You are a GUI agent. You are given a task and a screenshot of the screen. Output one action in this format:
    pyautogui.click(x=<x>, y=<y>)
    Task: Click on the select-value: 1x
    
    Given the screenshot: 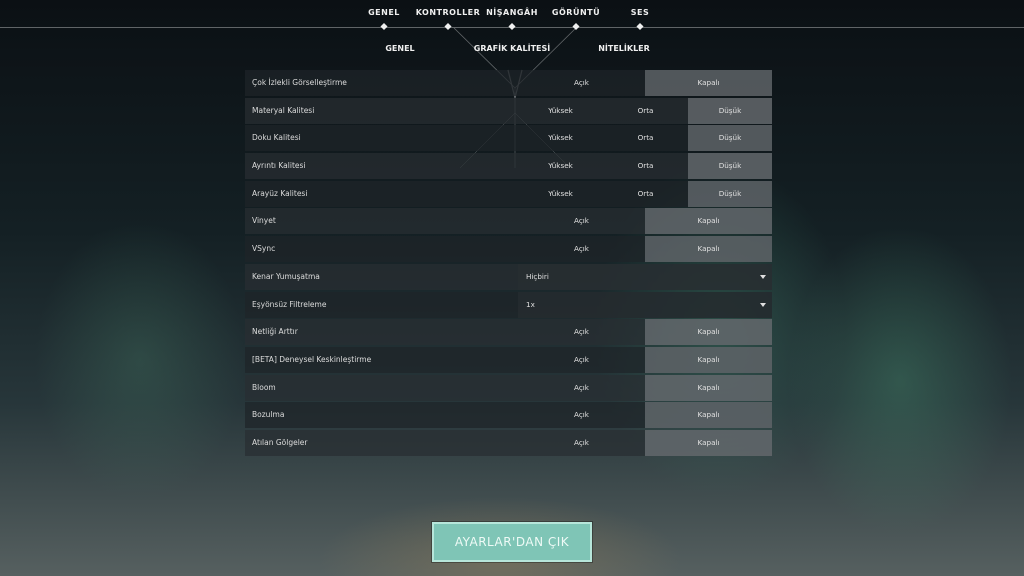 What is the action you would take?
    pyautogui.click(x=530, y=304)
    